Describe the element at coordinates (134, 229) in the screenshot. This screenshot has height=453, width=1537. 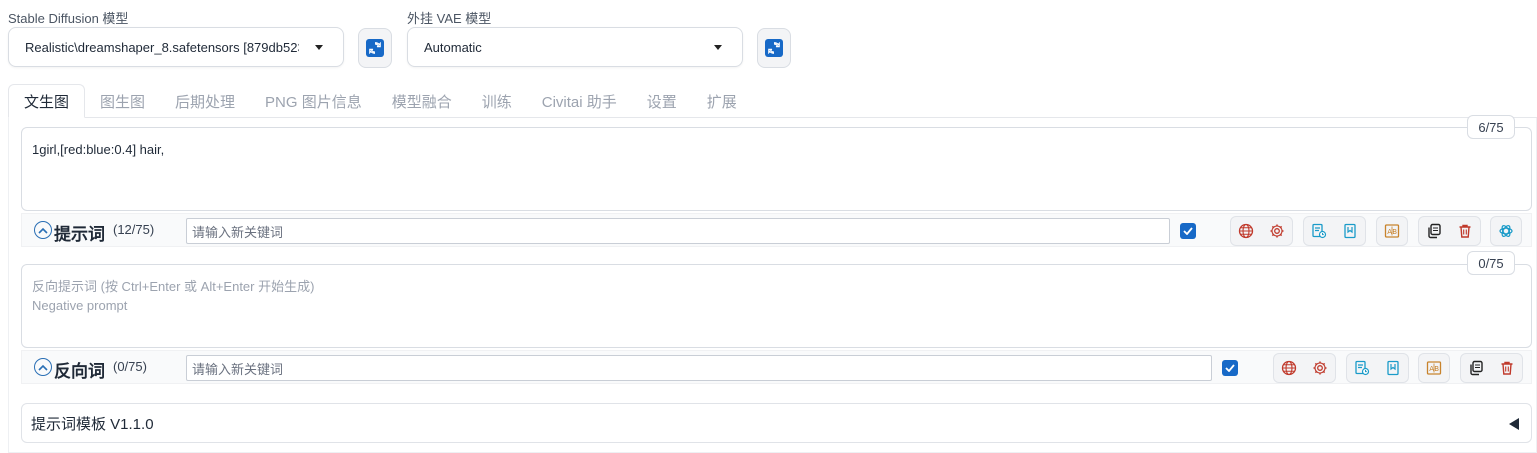
I see `prompt-keyword-count: (12/75)` at that location.